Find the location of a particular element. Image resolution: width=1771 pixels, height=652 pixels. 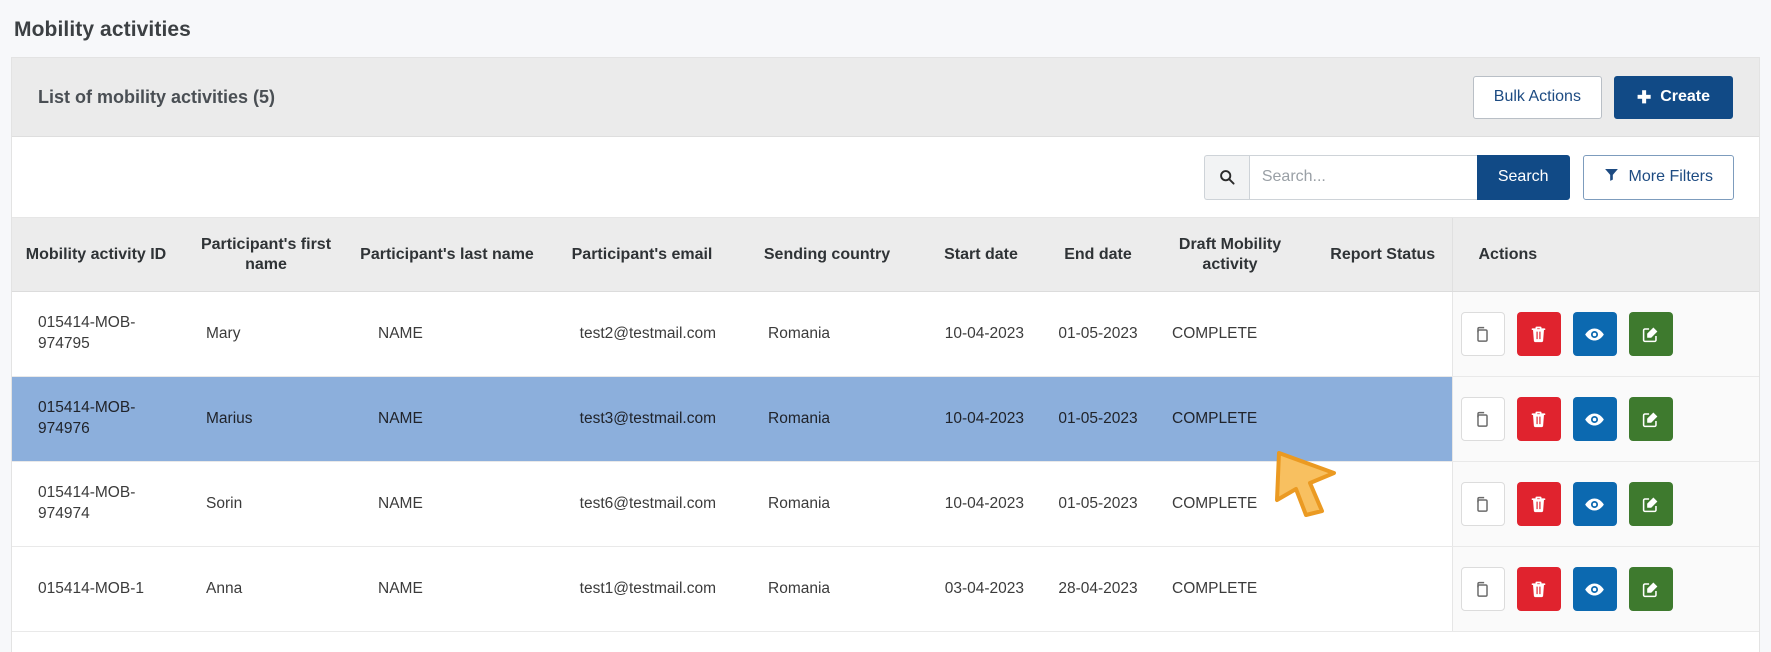

search-toolbar: Search More Filters is located at coordinates (885, 177).